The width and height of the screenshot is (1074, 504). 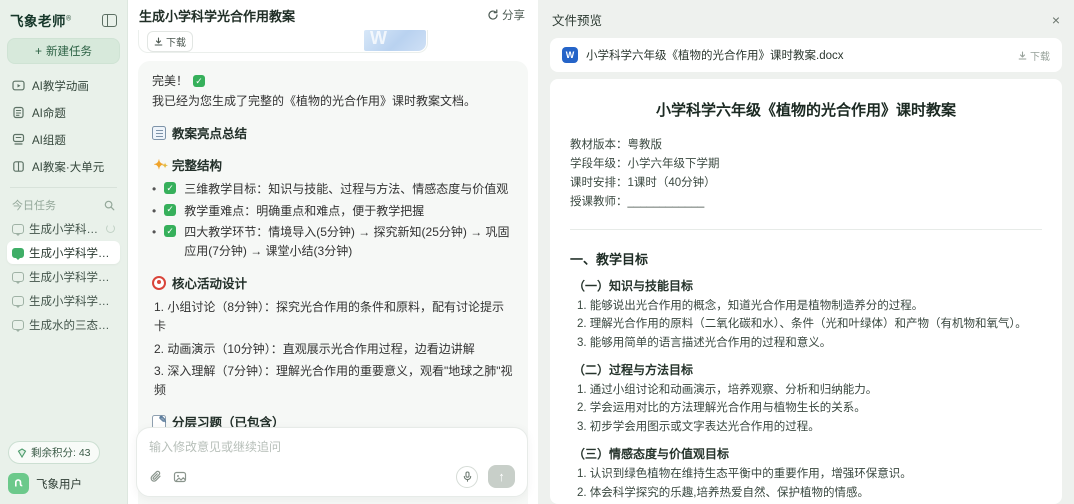 What do you see at coordinates (333, 380) in the screenshot?
I see `list-item: 3. 深入理解（7分钟）：理解光合作用的重要意义，观看"地球之肺"视频` at bounding box center [333, 380].